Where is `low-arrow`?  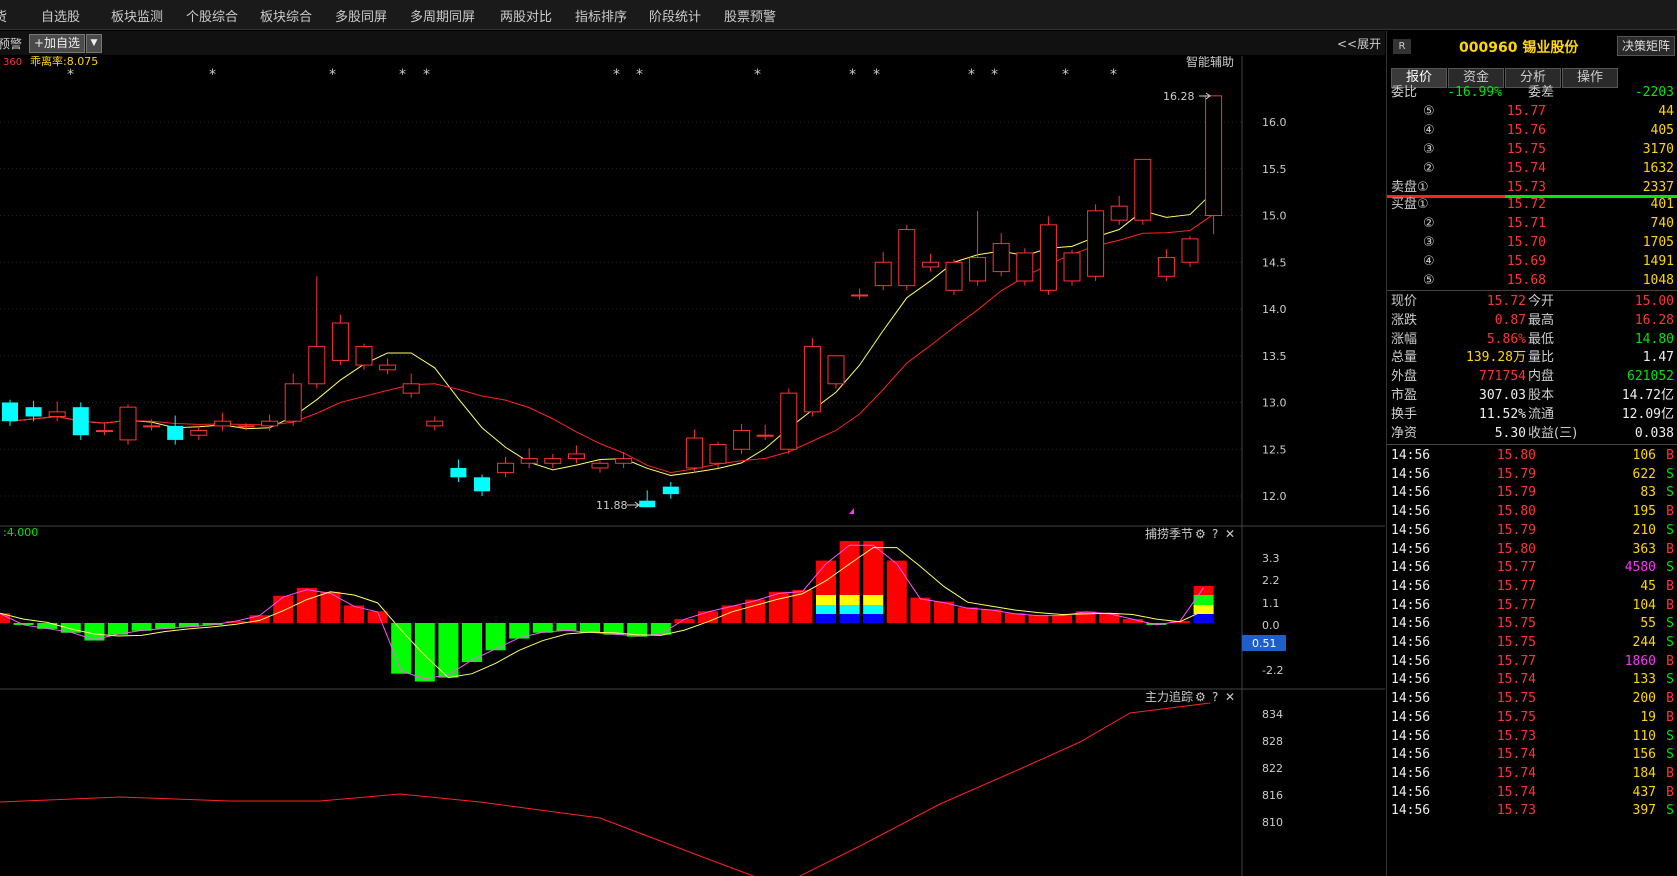
low-arrow is located at coordinates (633, 505).